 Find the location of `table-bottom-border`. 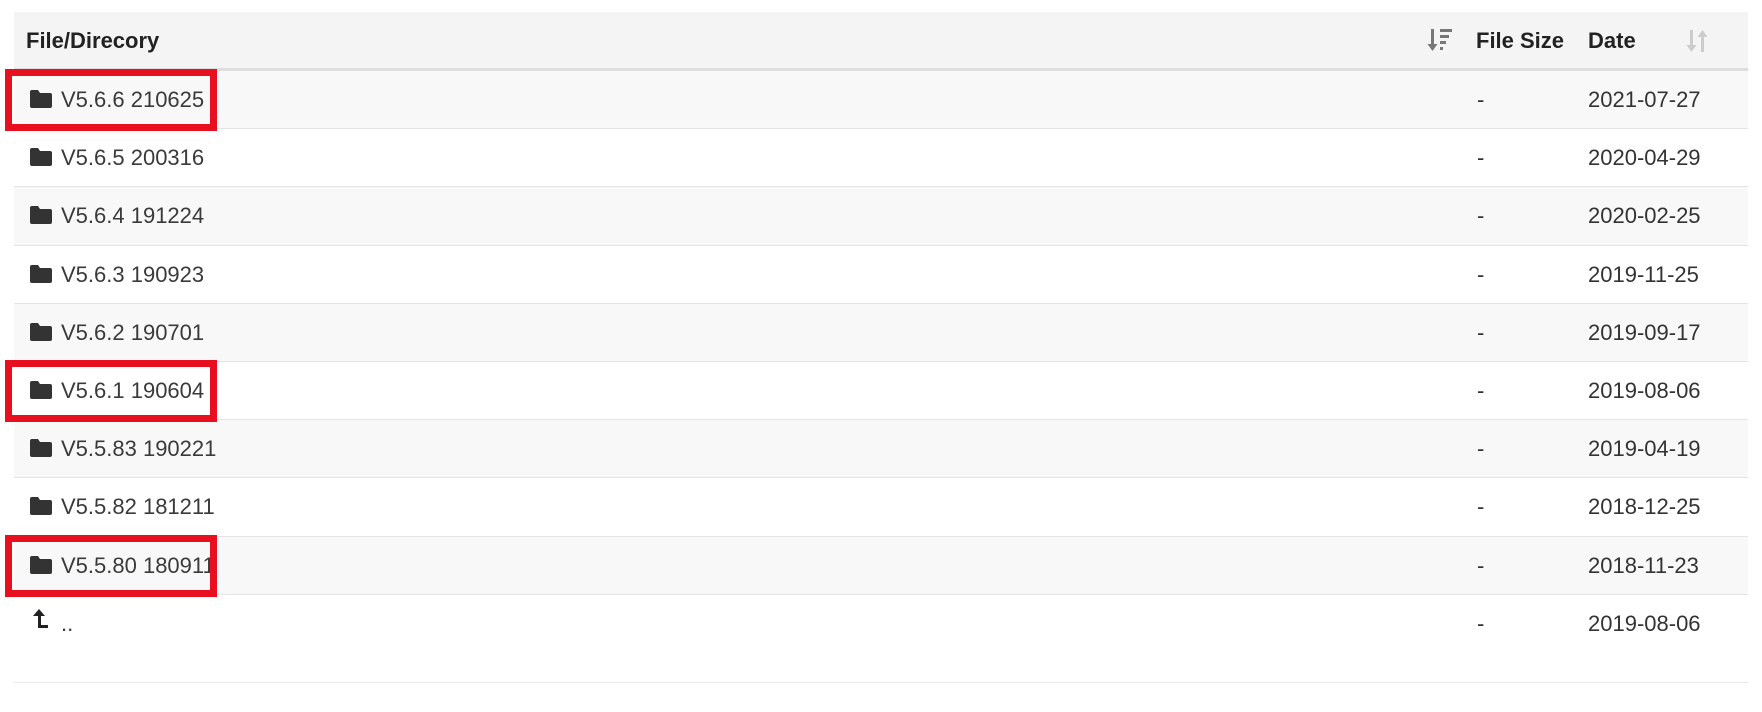

table-bottom-border is located at coordinates (881, 682).